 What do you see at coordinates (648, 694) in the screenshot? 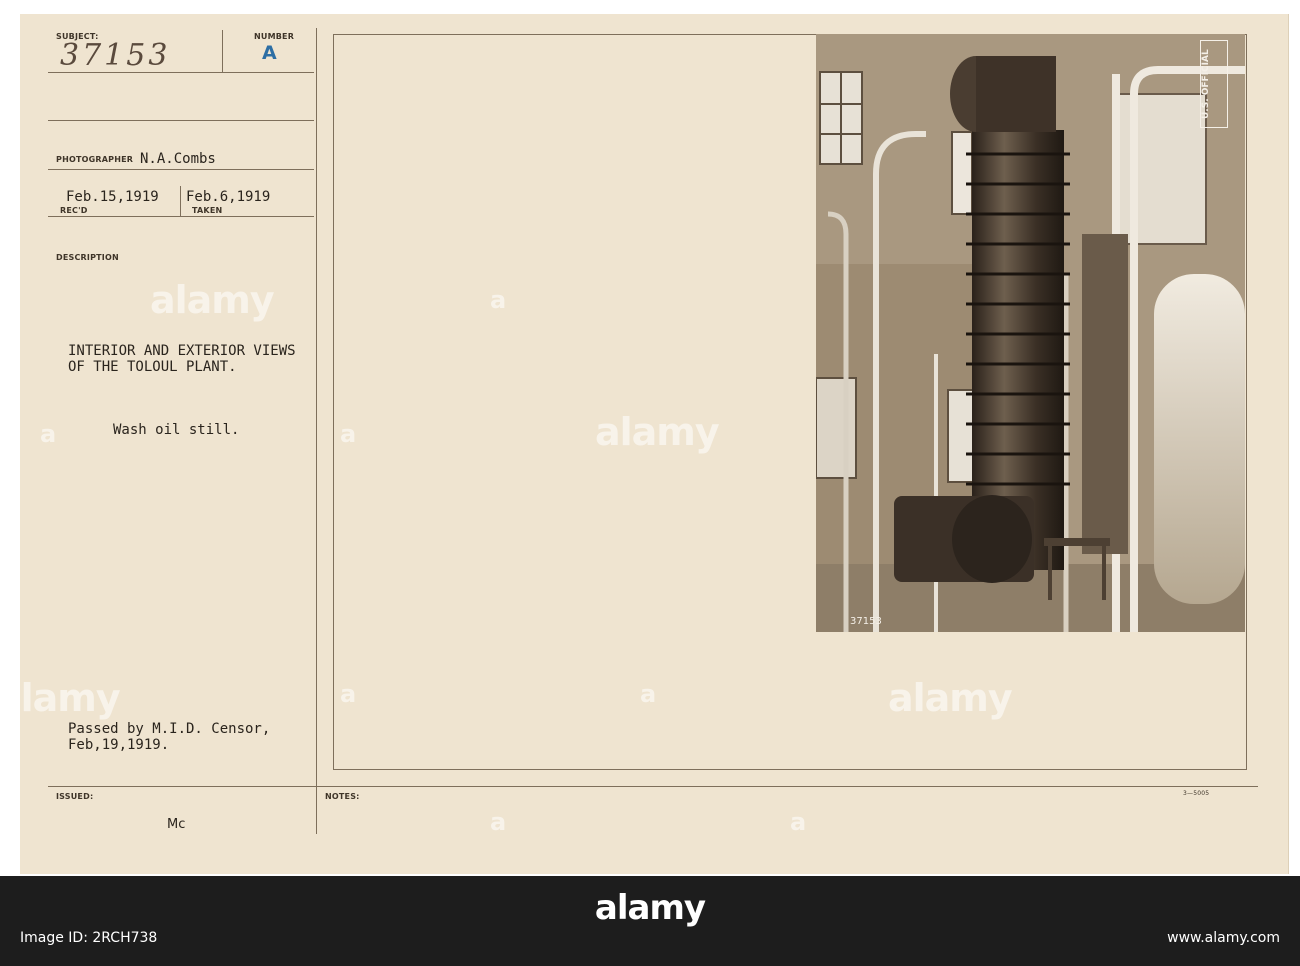
I see `watermark-mark-4: a` at bounding box center [648, 694].